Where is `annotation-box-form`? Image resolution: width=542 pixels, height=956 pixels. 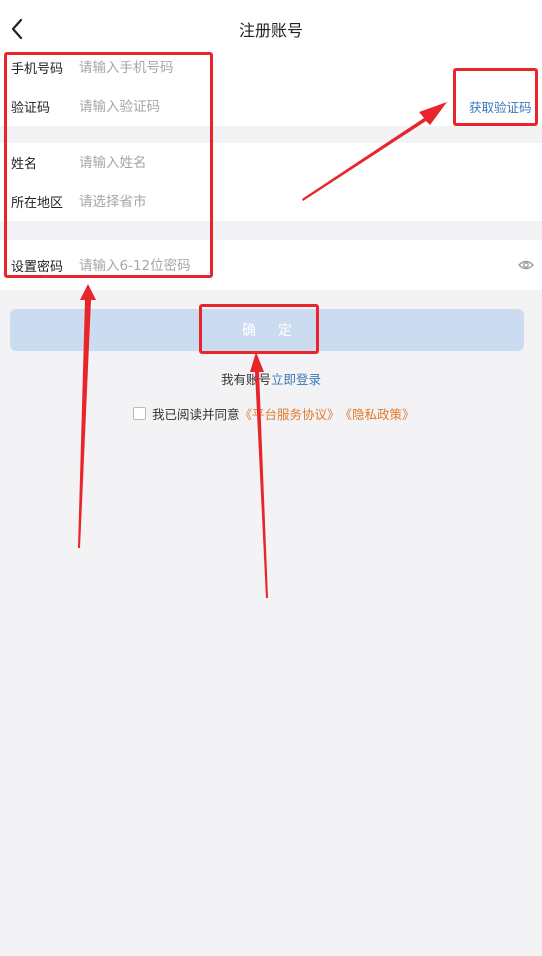
annotation-box-form is located at coordinates (108, 165).